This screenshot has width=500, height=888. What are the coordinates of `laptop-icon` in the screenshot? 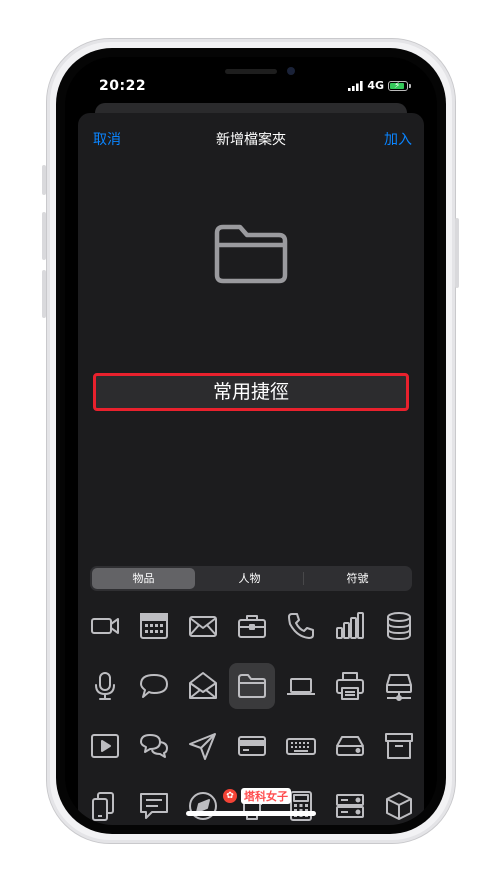 It's located at (301, 686).